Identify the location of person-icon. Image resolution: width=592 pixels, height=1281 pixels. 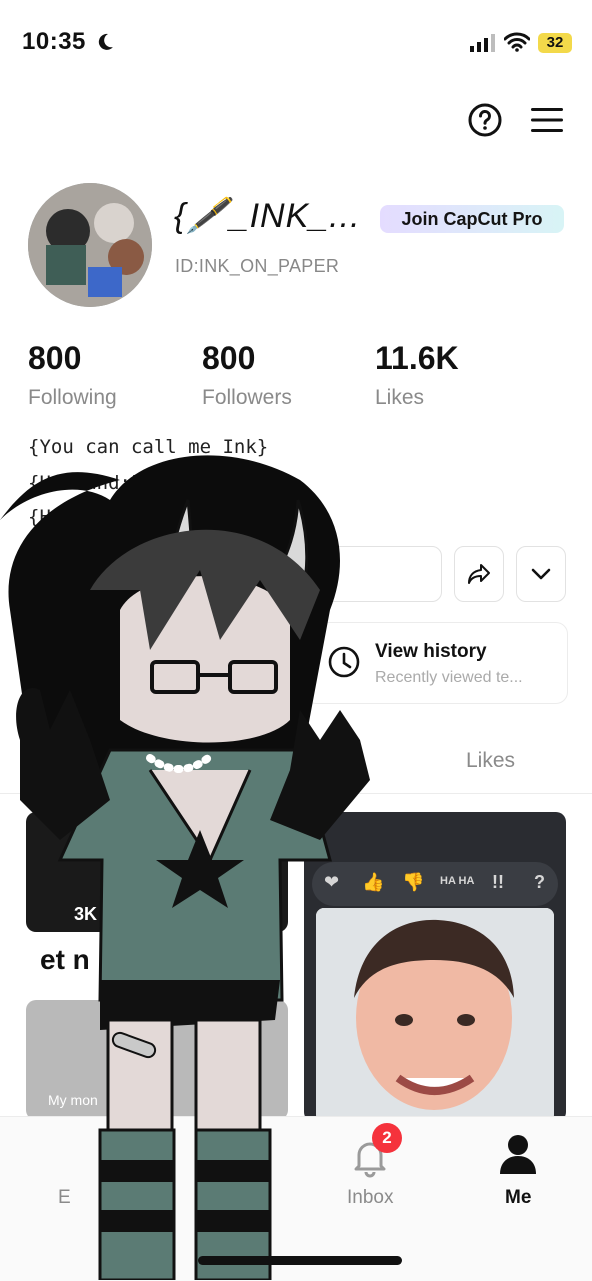
(518, 1154).